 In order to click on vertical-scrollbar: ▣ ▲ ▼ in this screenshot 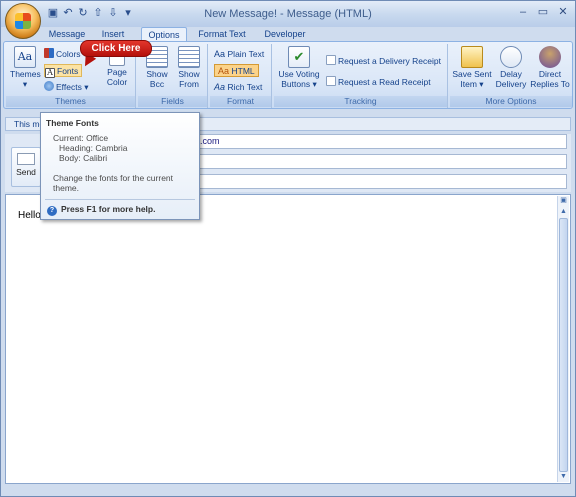, I will do `click(563, 339)`.